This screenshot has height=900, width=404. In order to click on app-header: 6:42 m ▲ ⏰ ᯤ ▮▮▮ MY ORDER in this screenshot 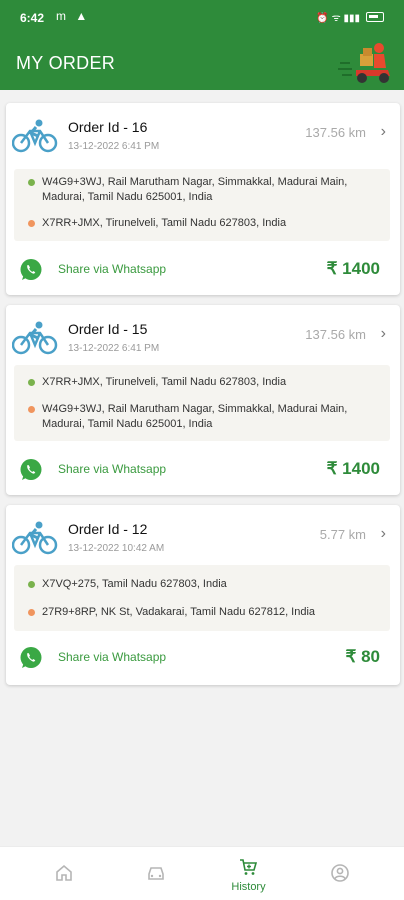, I will do `click(202, 45)`.